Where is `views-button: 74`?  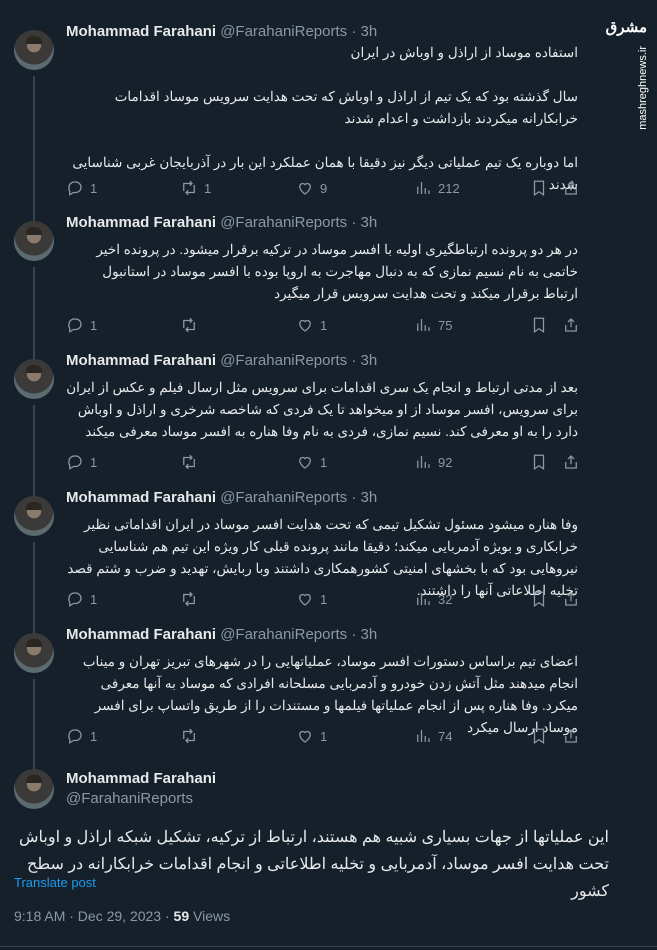
views-button: 74 is located at coordinates (433, 736).